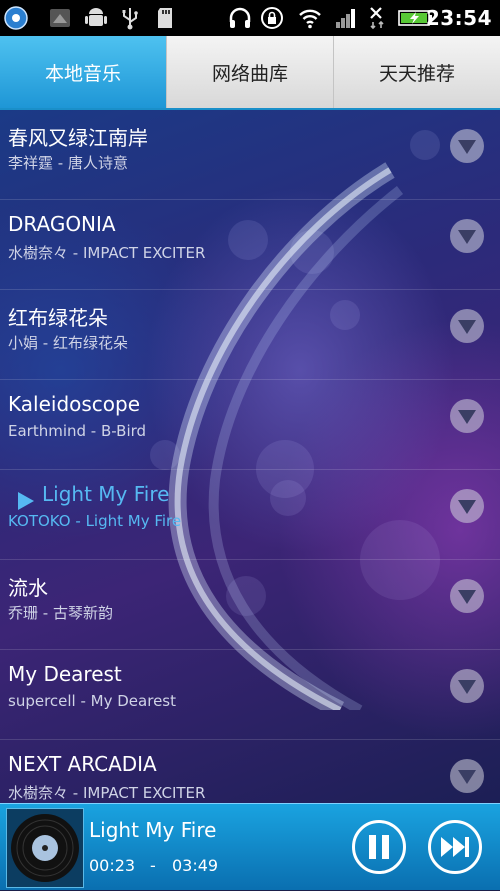 Image resolution: width=500 pixels, height=891 pixels. I want to click on headset-icon, so click(240, 17).